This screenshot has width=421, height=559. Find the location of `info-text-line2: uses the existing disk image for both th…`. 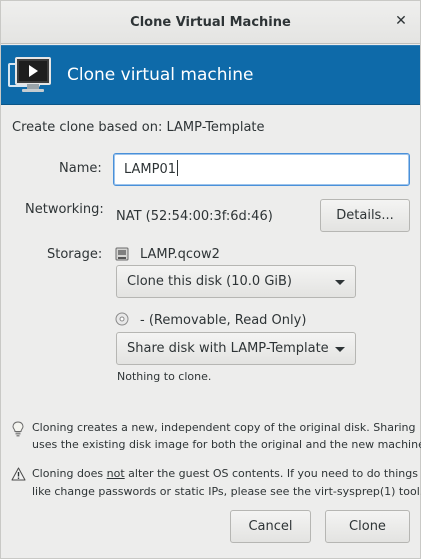

info-text-line2: uses the existing disk image for both th… is located at coordinates (226, 444).